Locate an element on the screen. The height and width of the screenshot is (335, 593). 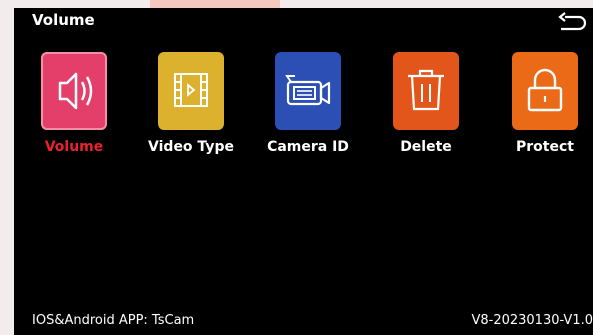
menu-label-volume: Volume is located at coordinates (74, 147).